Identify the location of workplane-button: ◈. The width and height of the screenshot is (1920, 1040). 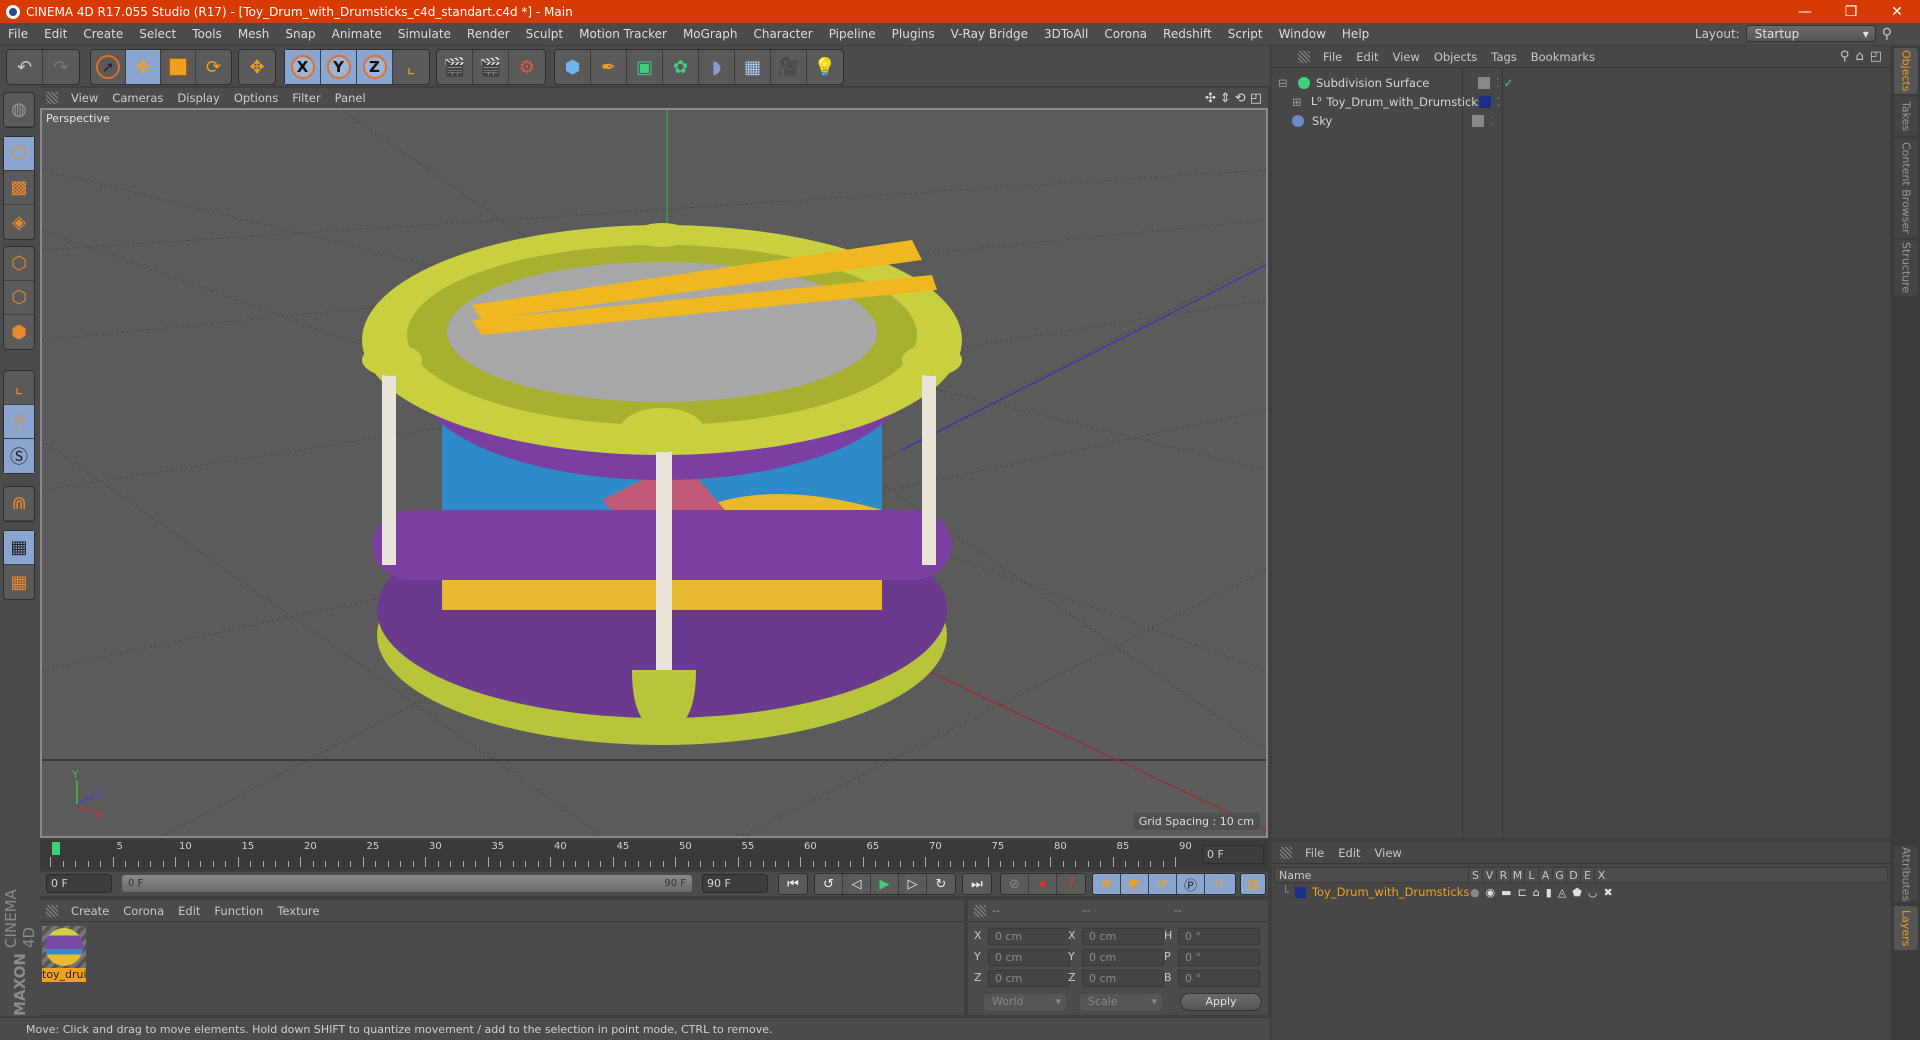
(19, 222).